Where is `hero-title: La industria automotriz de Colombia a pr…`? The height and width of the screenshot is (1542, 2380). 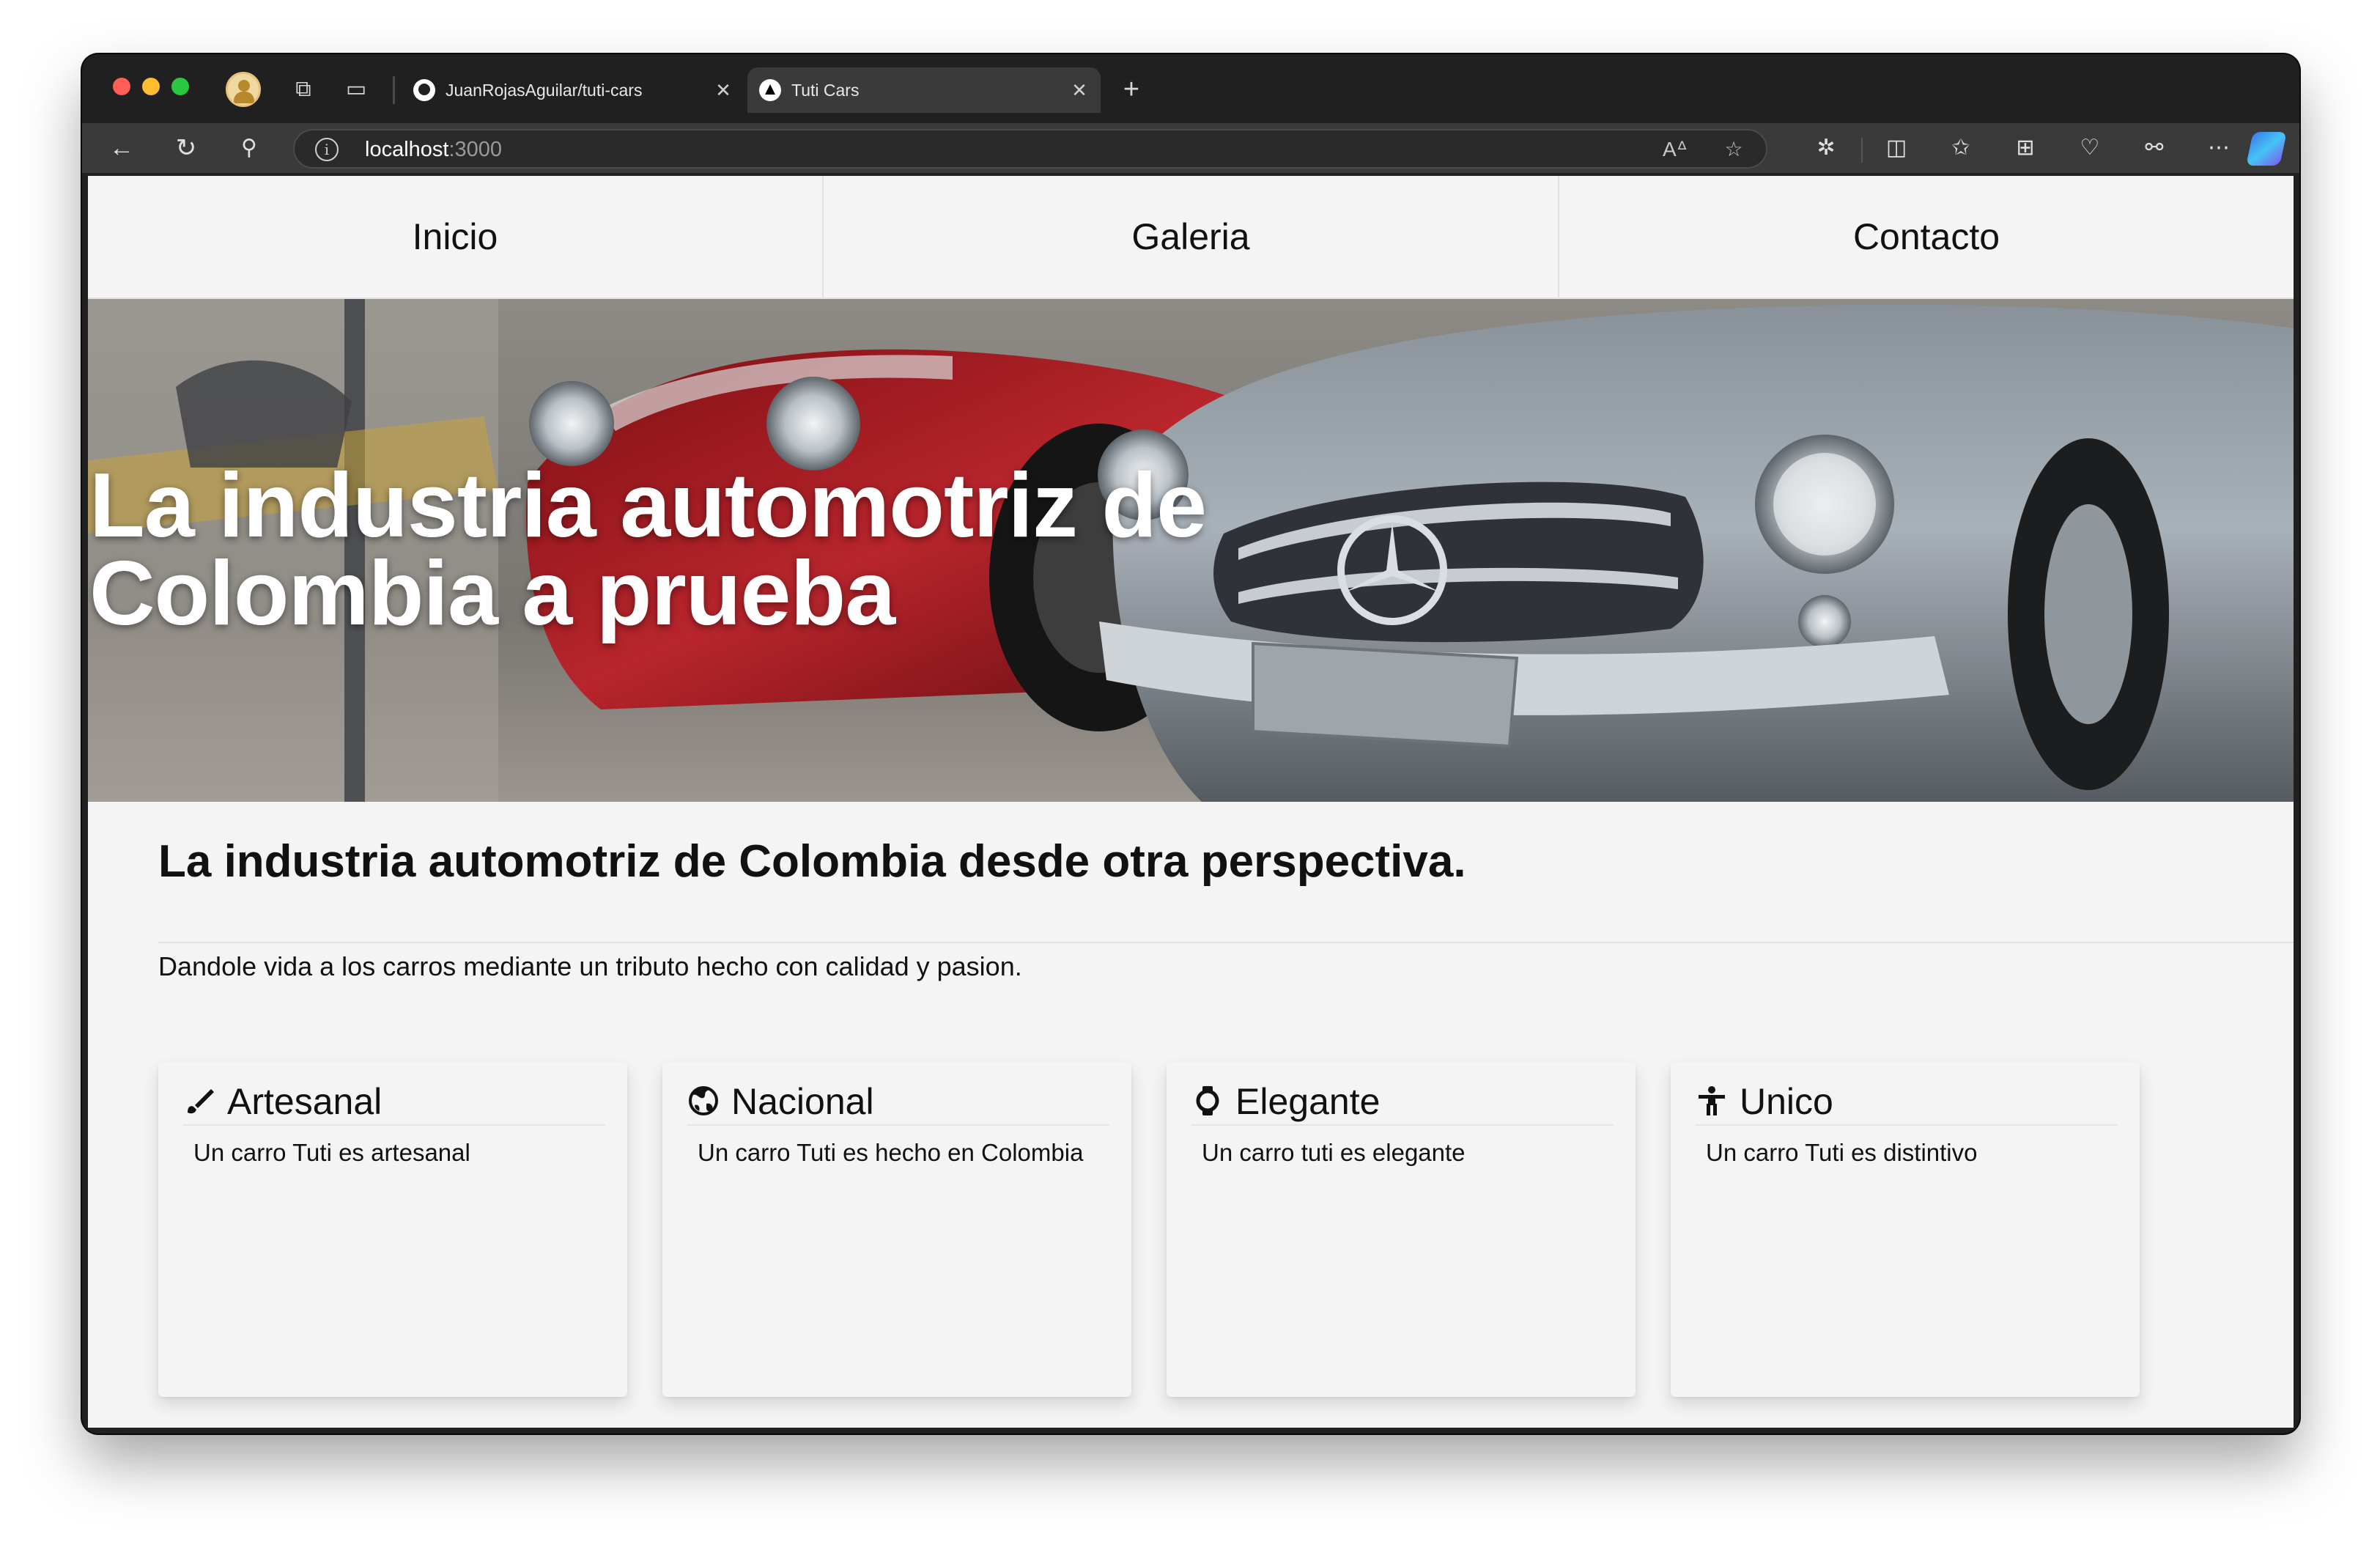 hero-title: La industria automotriz de Colombia a pr… is located at coordinates (712, 550).